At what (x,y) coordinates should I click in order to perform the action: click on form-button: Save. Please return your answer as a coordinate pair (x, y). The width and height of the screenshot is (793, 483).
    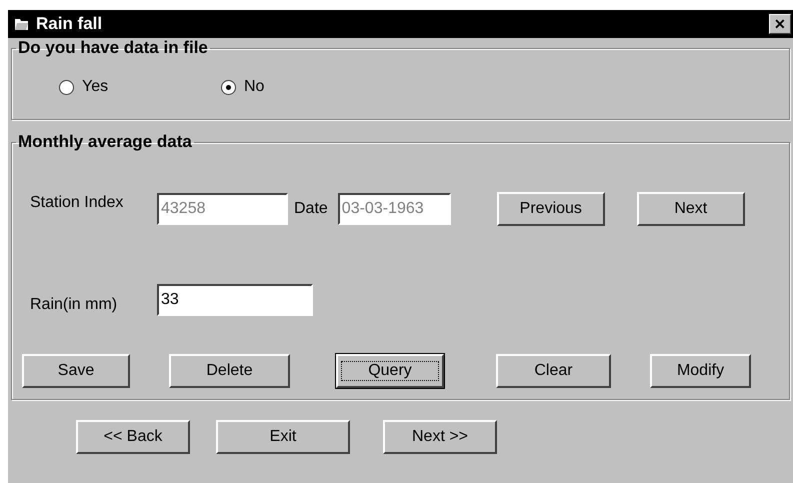
    Looking at the image, I should click on (76, 371).